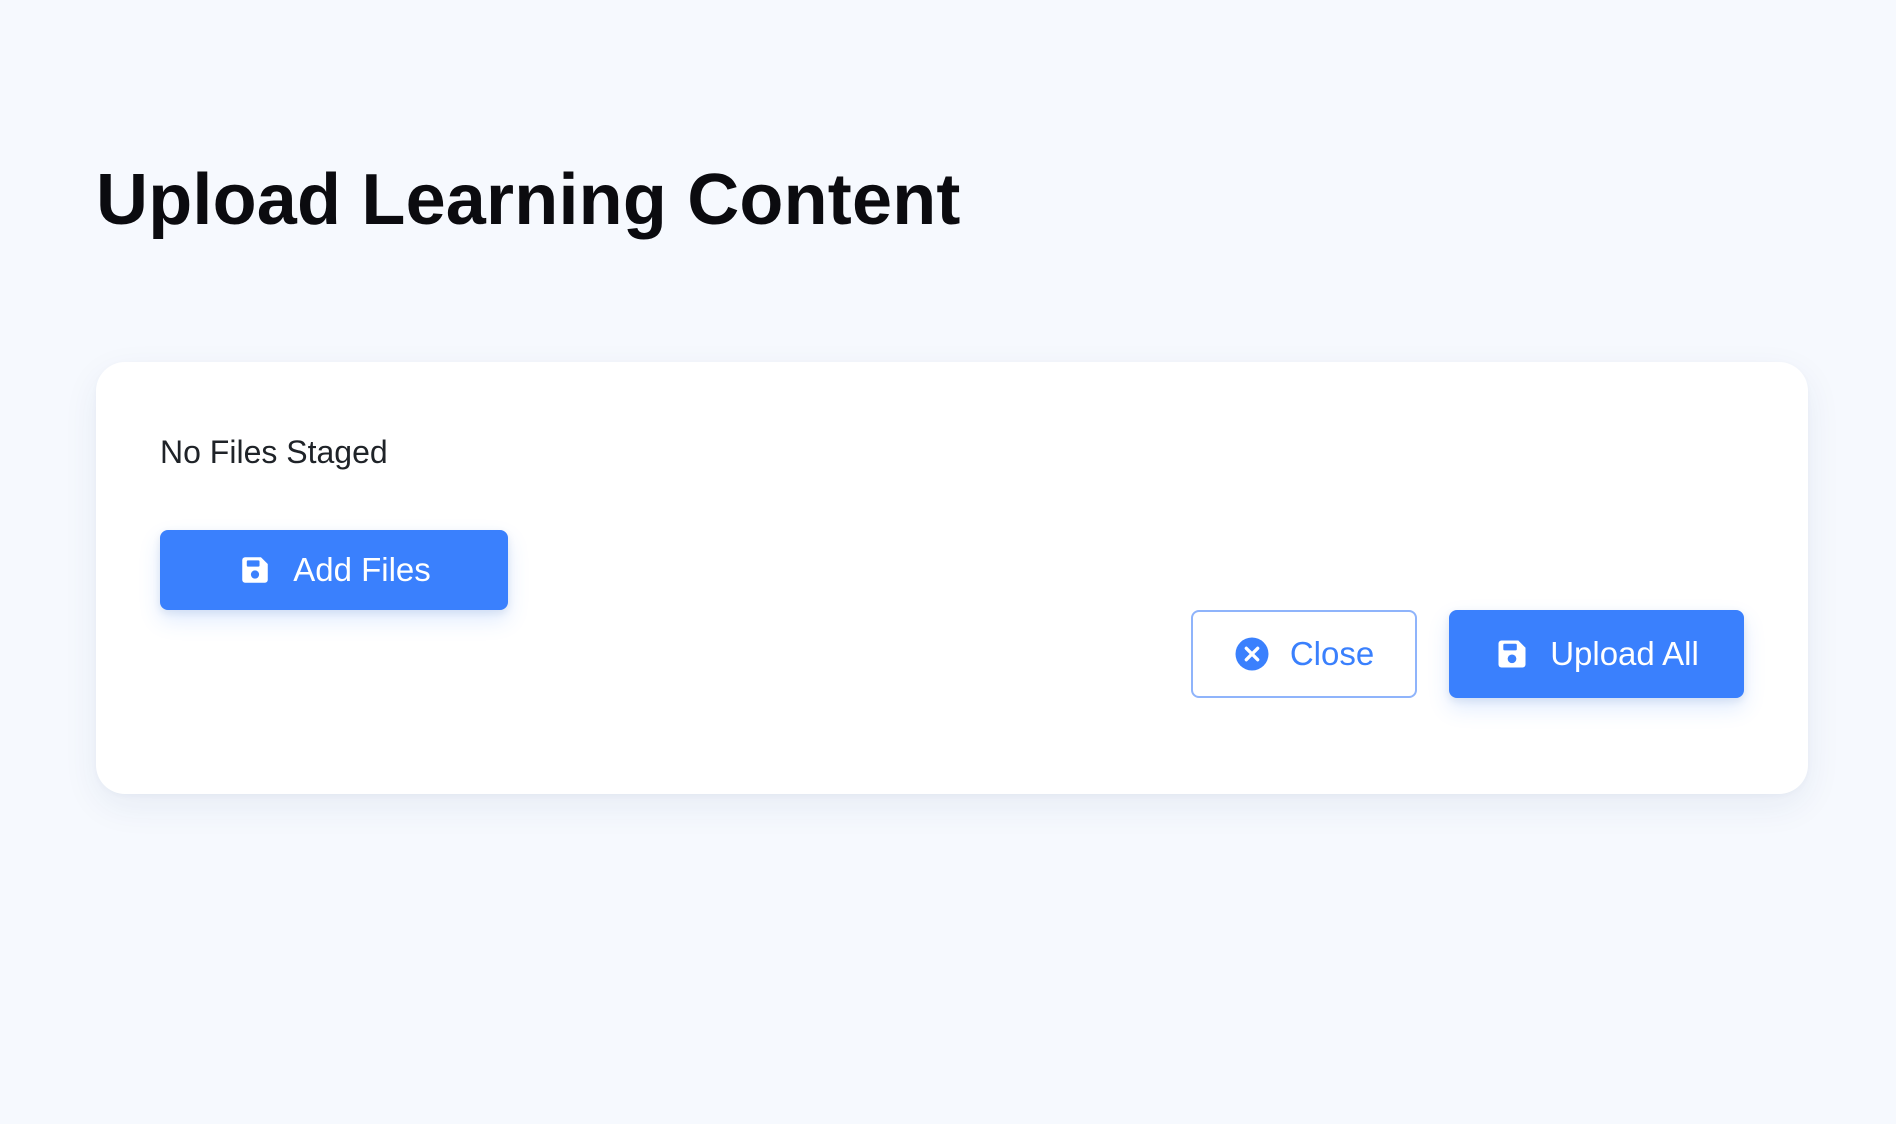 The width and height of the screenshot is (1896, 1124). Describe the element at coordinates (1252, 654) in the screenshot. I see `close-circle-icon` at that location.